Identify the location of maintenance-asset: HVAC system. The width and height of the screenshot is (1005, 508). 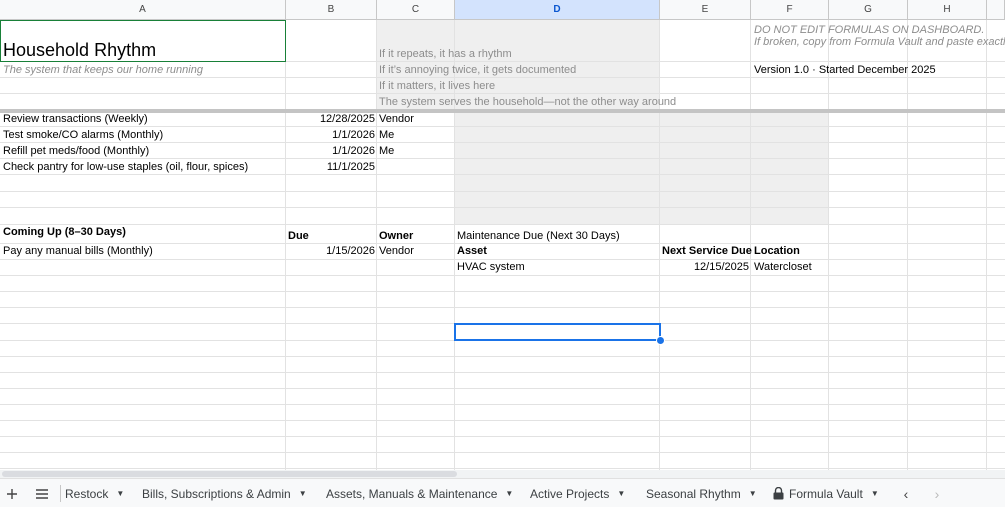
(491, 267).